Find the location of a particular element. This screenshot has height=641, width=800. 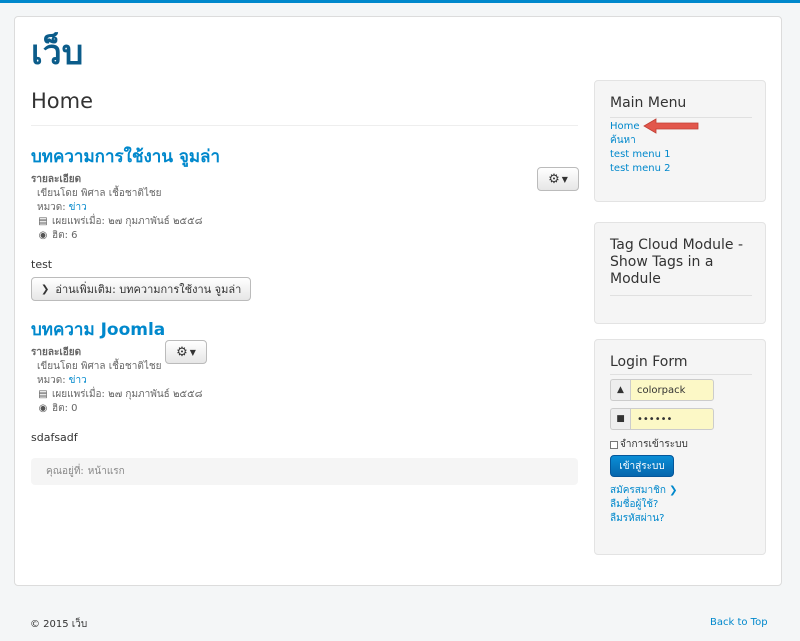

site-title: เว็บ is located at coordinates (57, 53).